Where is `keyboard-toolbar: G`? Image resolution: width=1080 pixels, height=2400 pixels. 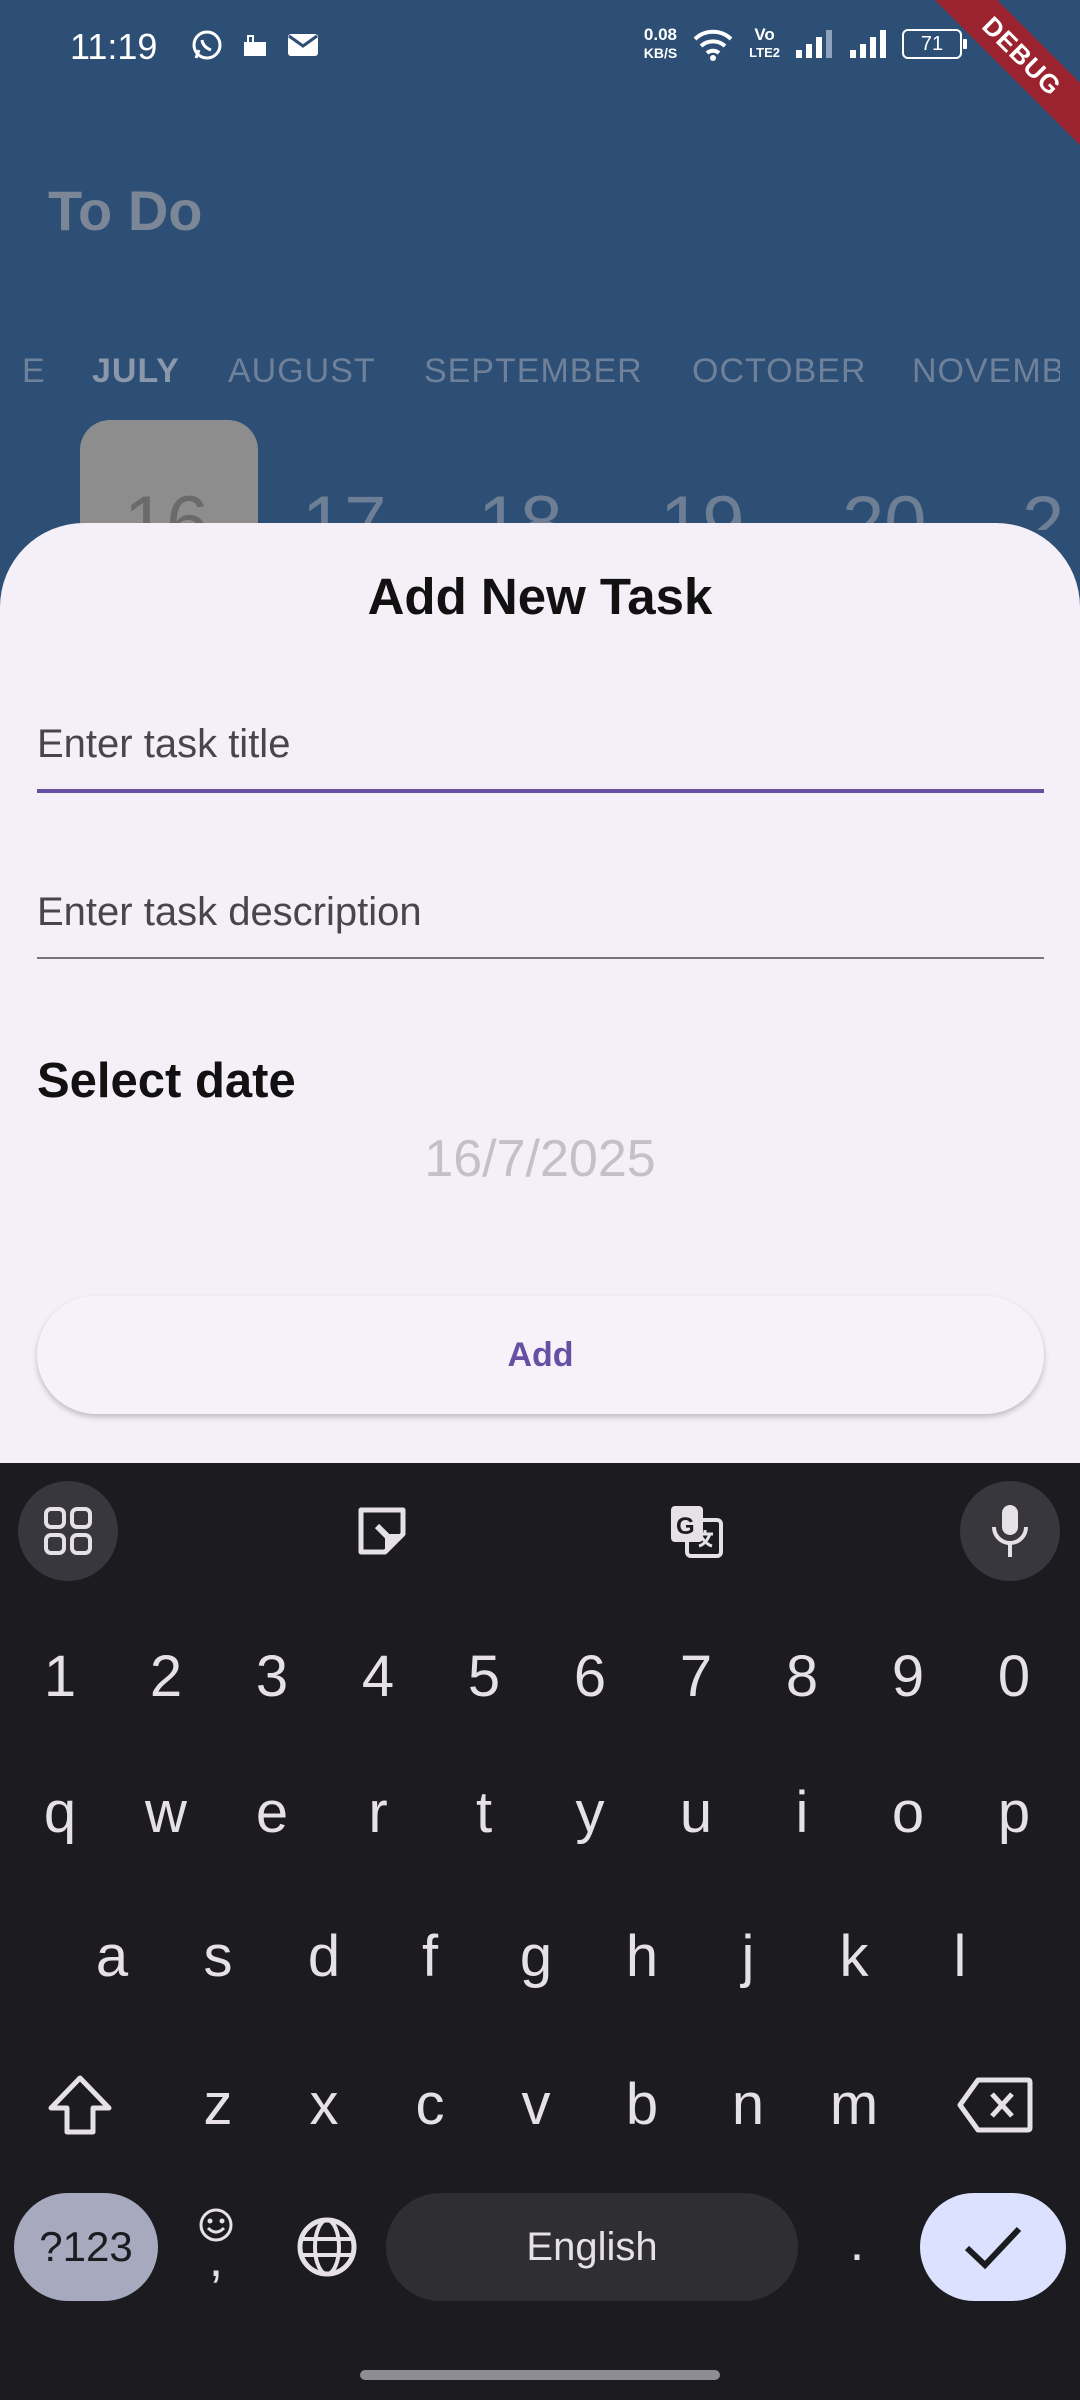
keyboard-toolbar: G is located at coordinates (540, 1528).